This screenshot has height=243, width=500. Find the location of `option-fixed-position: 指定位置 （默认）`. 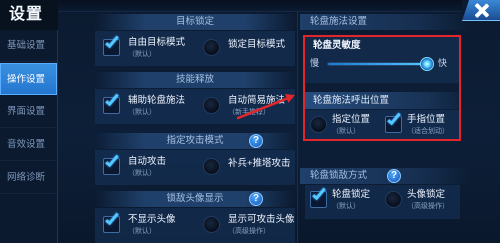

option-fixed-position: 指定位置 （默认） is located at coordinates (342, 125).